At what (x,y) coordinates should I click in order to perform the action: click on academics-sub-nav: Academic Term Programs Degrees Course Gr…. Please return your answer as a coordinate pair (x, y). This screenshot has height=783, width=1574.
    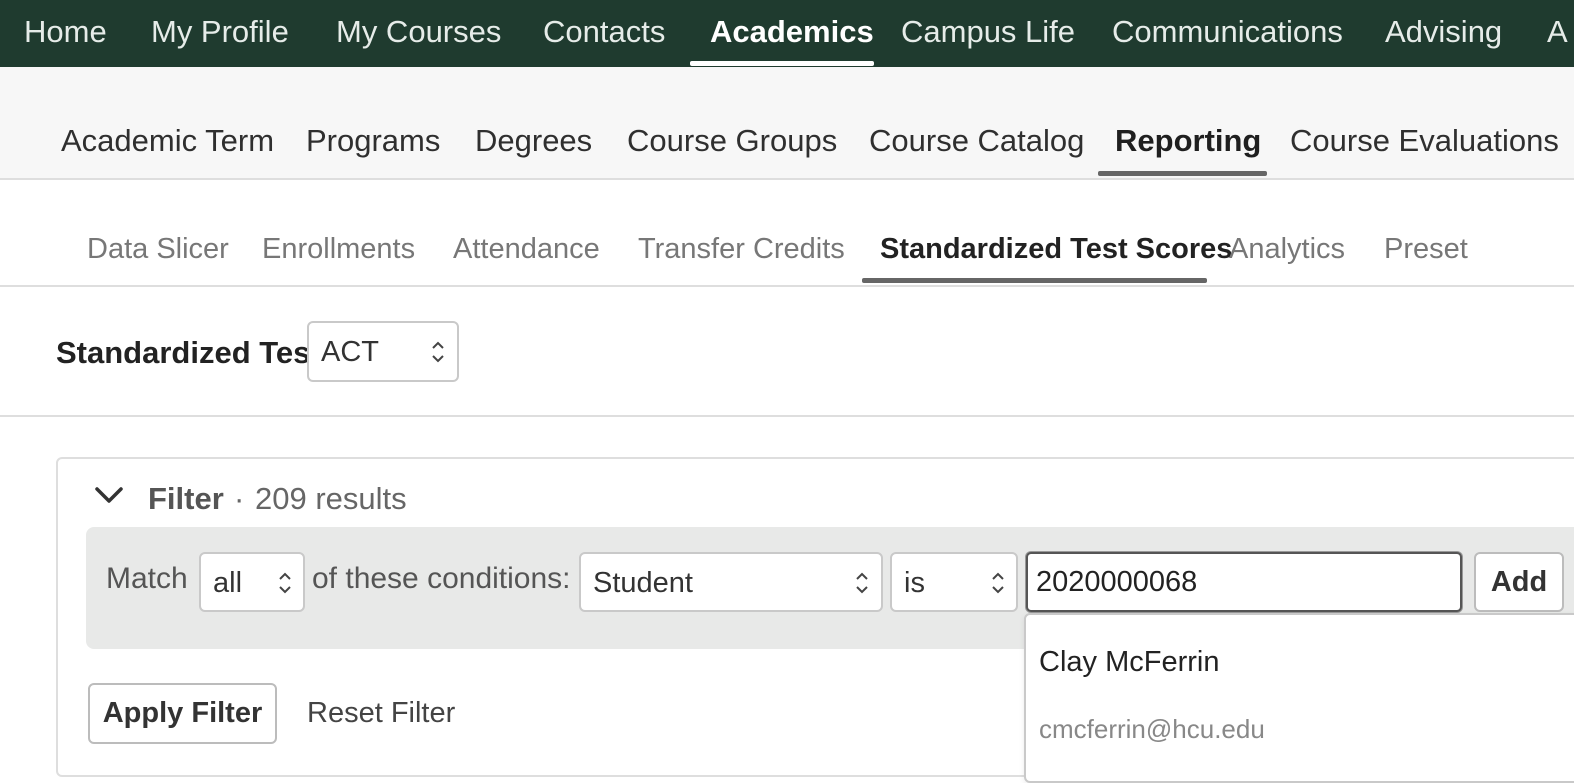
    Looking at the image, I should click on (787, 123).